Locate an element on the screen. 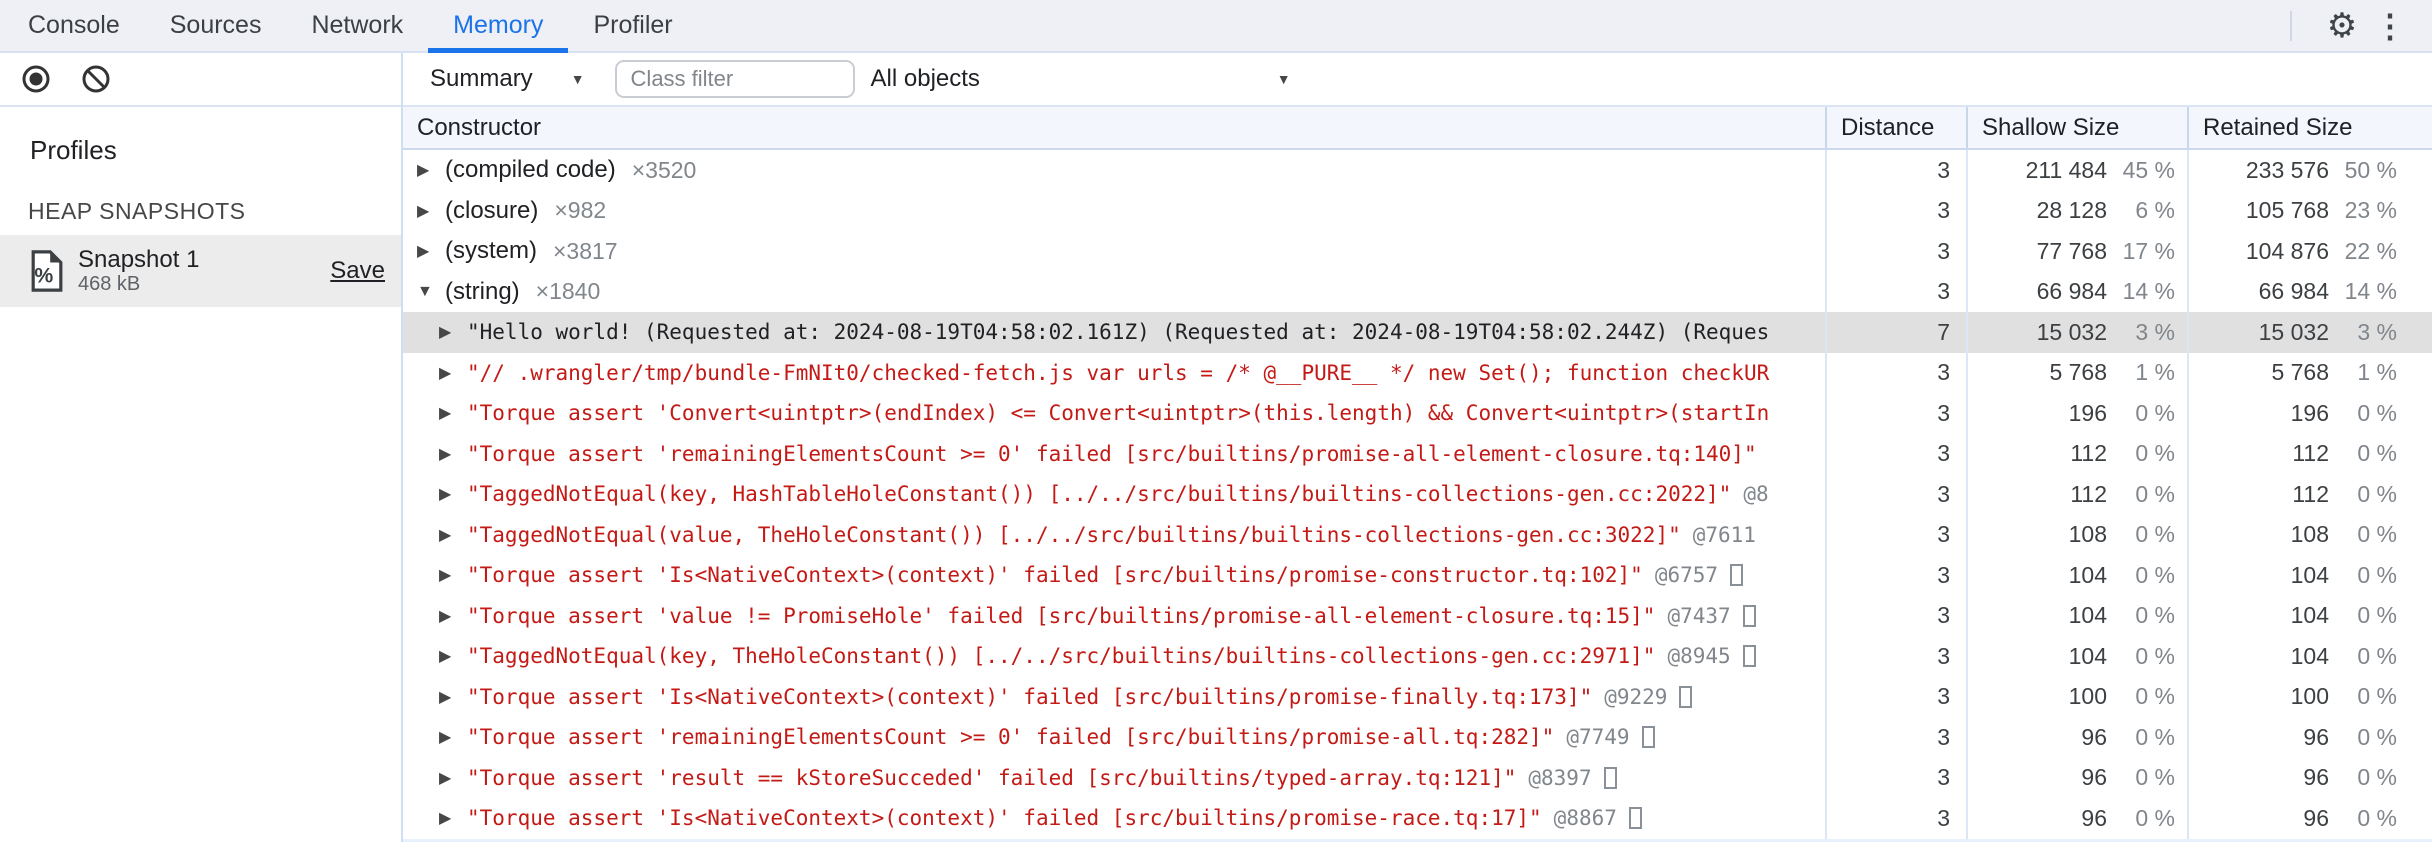  shallow-size-cell: 96 0 % is located at coordinates (2076, 777).